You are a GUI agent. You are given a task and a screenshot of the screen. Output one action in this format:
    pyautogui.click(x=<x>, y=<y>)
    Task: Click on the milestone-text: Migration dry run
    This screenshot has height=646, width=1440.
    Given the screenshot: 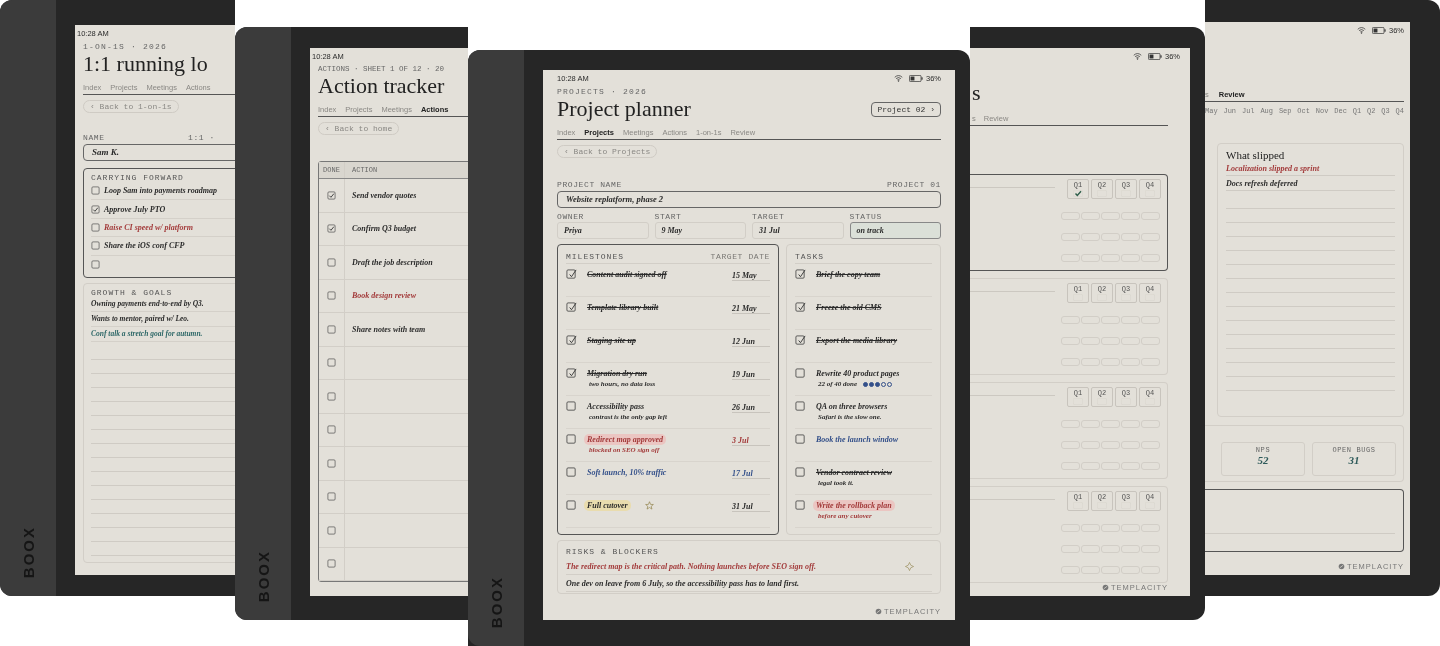 What is the action you would take?
    pyautogui.click(x=617, y=373)
    